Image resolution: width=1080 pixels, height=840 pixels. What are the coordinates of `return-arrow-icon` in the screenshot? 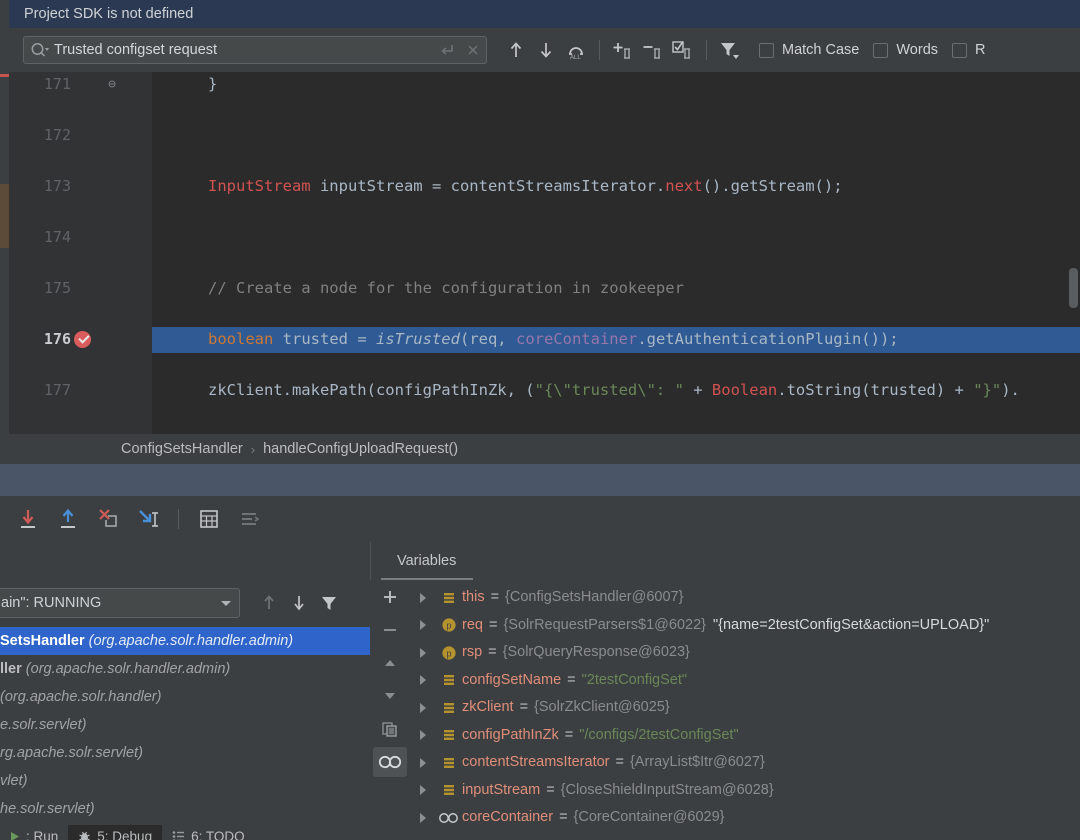 It's located at (447, 50).